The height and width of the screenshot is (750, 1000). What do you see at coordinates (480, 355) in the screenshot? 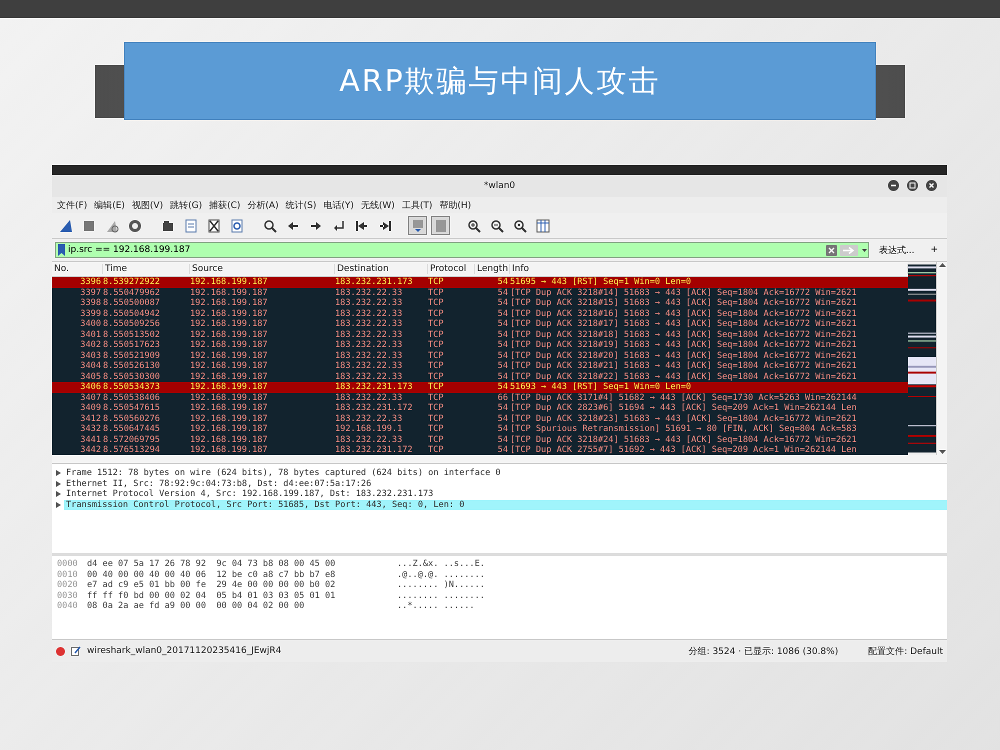
I see `packet-row: 3403 8.550521909 192.168.199.187 183.232.22.33 TCP 54 [TCP Dup ACK 3218#20] 51683 → 443 [ACK] Seq=1804 Ack=16772 Win=2621` at bounding box center [480, 355].